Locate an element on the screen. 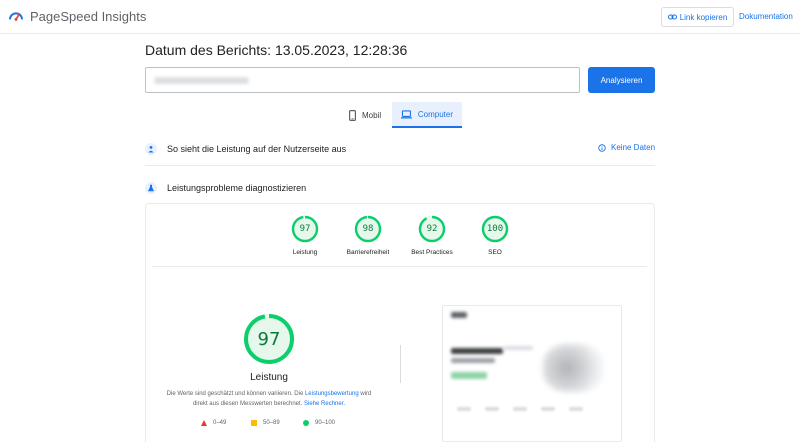  legend-average: 50–89 is located at coordinates (265, 423).